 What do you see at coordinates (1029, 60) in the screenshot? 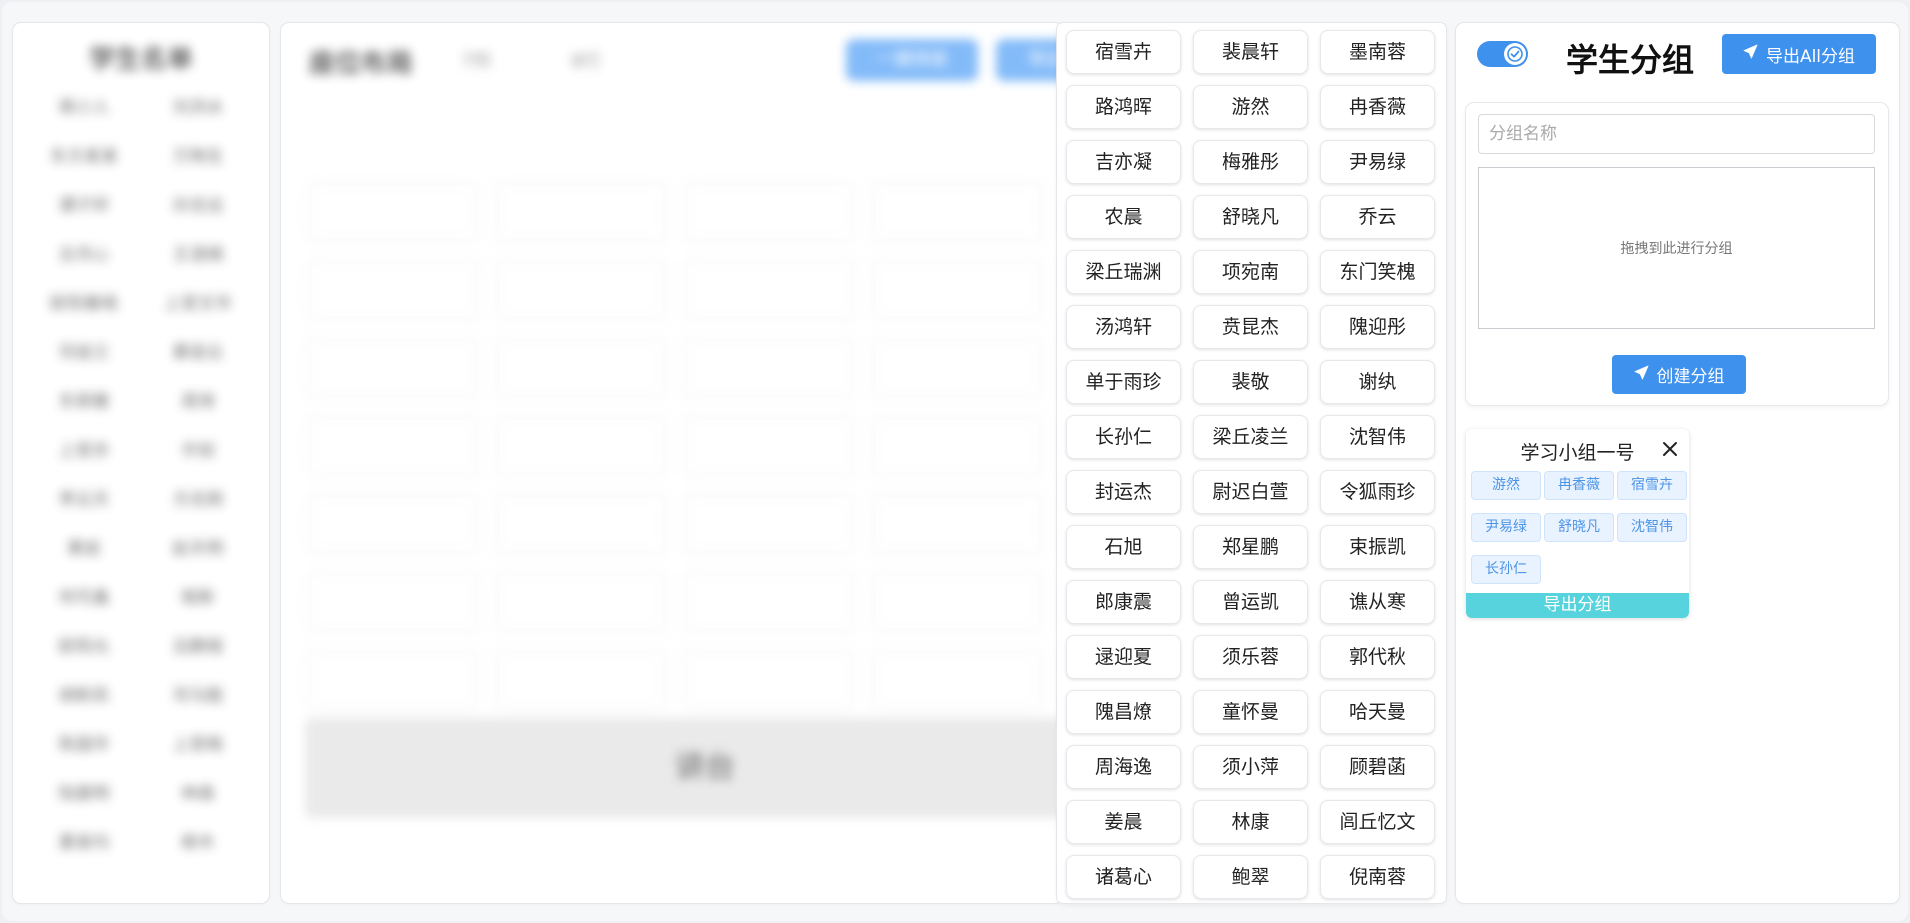
I see `export-seat-button: 导出` at bounding box center [1029, 60].